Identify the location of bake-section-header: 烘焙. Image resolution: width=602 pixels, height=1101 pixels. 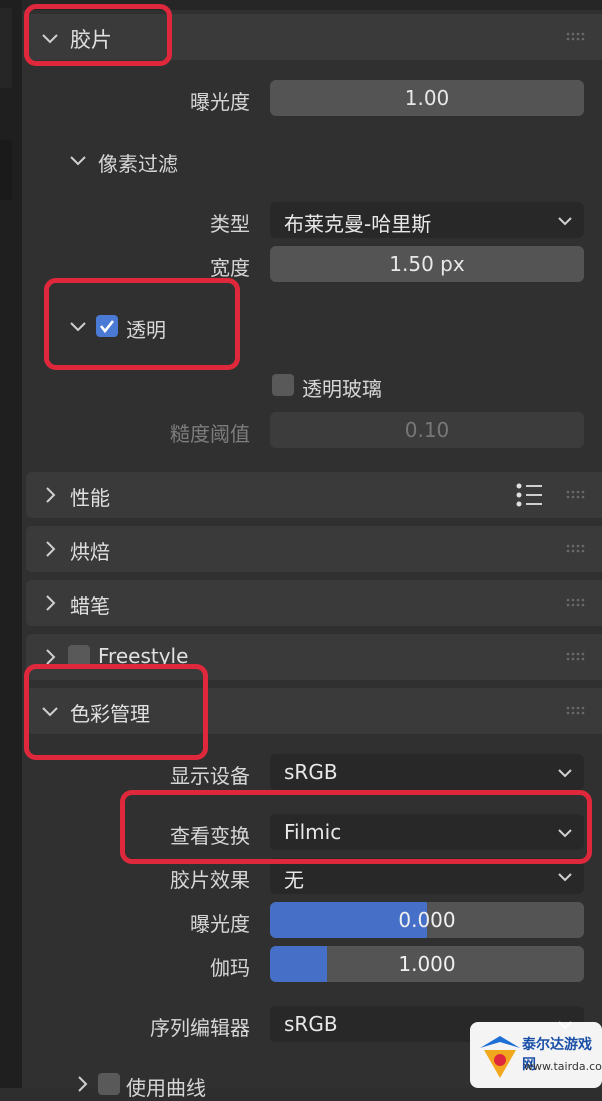
(314, 549).